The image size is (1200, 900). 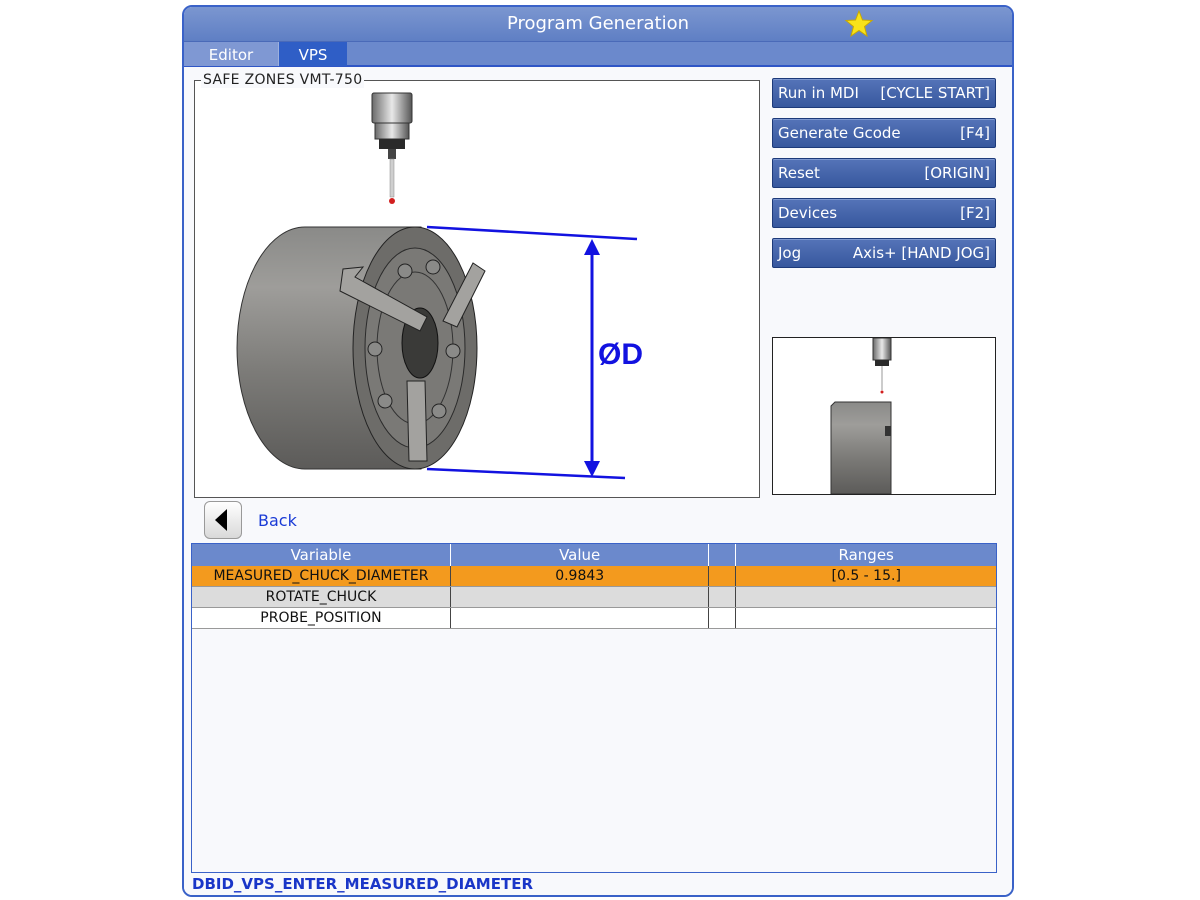 I want to click on cell-variable: MEASURED_CHUCK_DIAMETER, so click(x=321, y=576).